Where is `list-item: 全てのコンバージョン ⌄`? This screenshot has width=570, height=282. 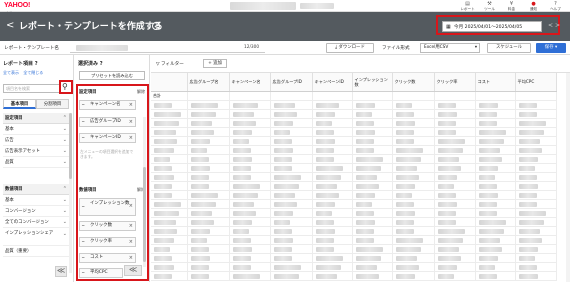
list-item: 全てのコンバージョン ⌄ is located at coordinates (36, 222).